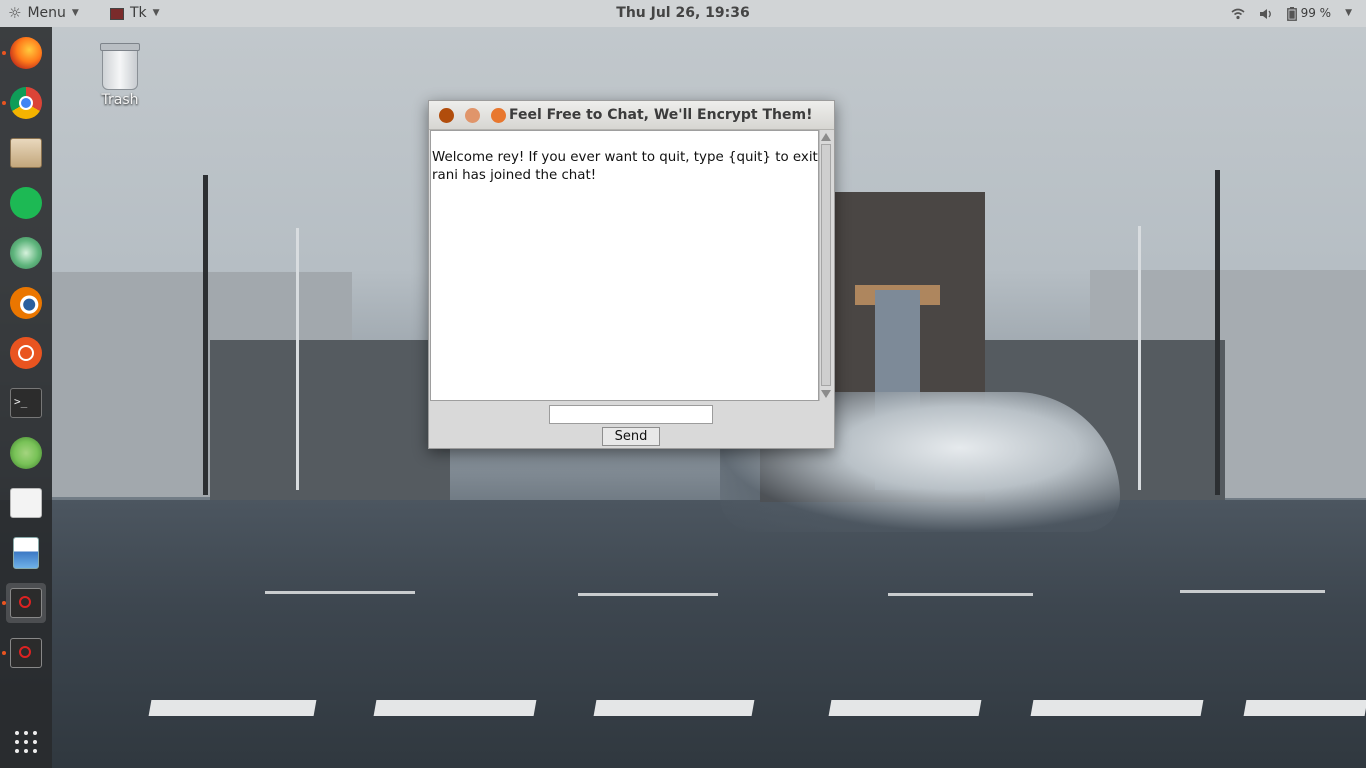 The image size is (1366, 768). I want to click on terminal-icon: >_, so click(26, 403).